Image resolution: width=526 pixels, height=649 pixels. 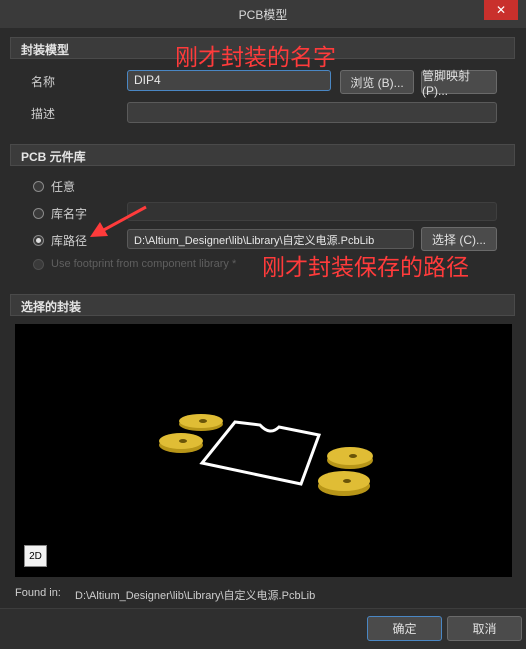 I want to click on window-title: PCB模型, so click(x=263, y=15).